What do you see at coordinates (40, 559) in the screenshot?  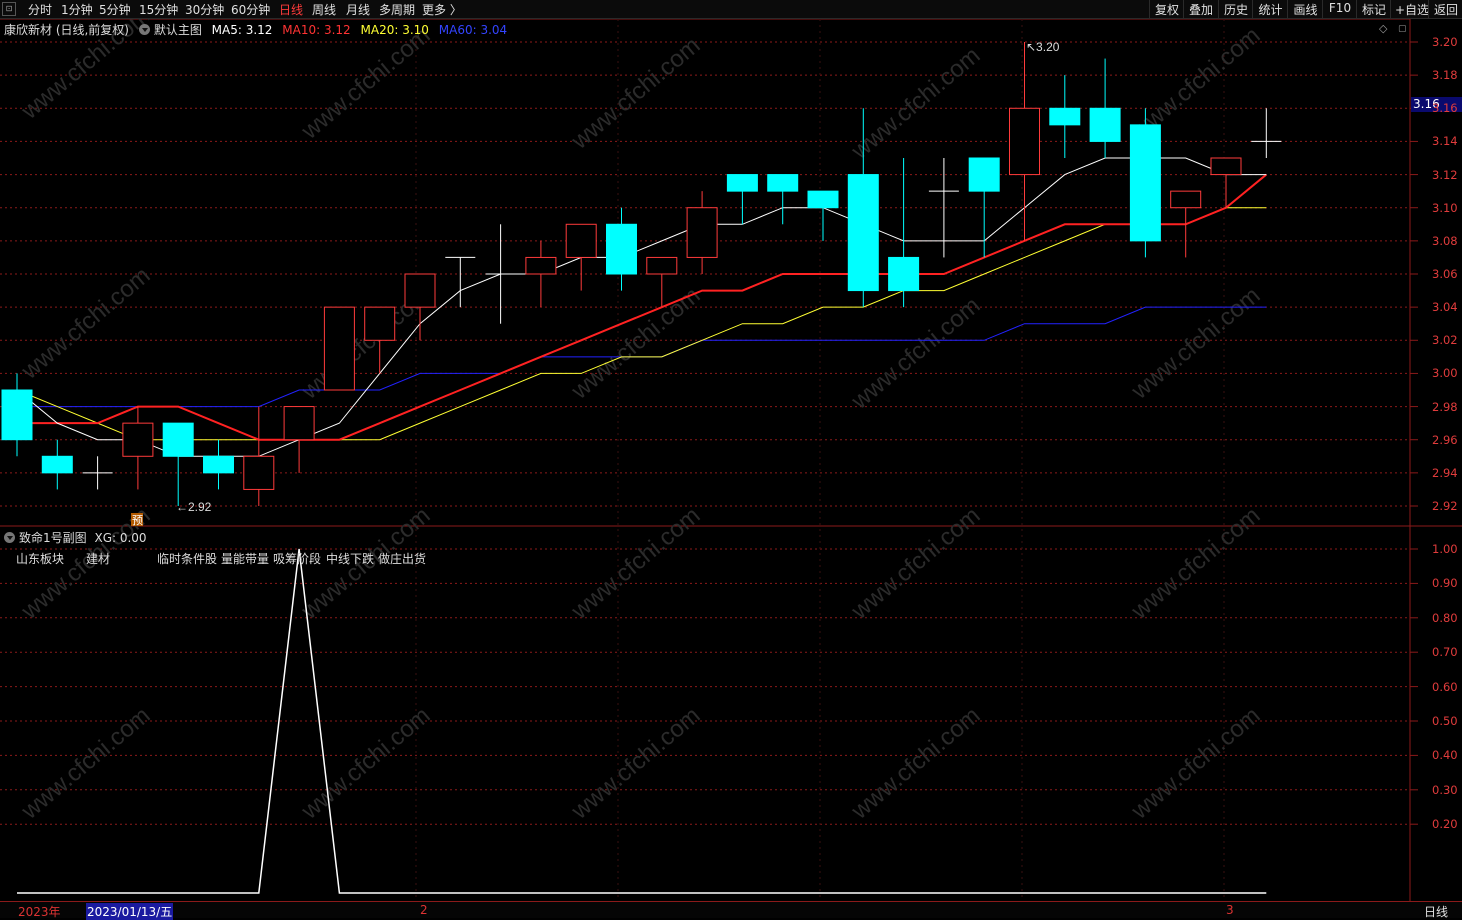 I see `tag-region: 山东板块` at bounding box center [40, 559].